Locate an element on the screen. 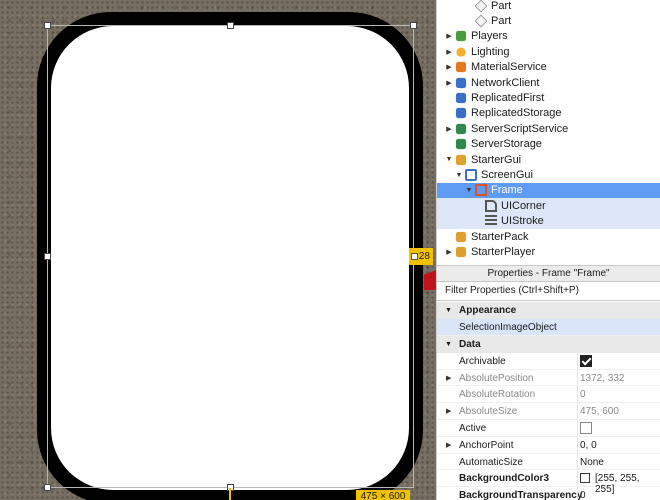 The height and width of the screenshot is (500, 660). property-row: Archivable is located at coordinates (548, 361).